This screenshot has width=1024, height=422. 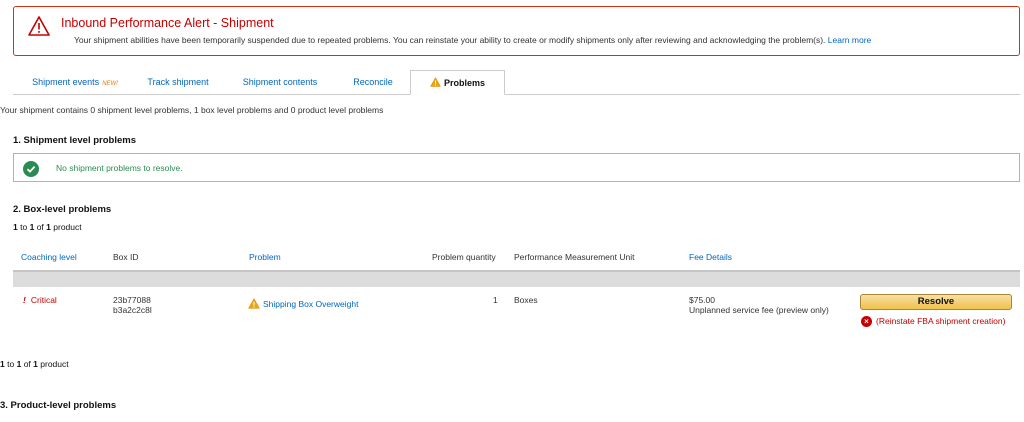 What do you see at coordinates (49, 257) in the screenshot?
I see `column-header-coaching-level: Coaching level` at bounding box center [49, 257].